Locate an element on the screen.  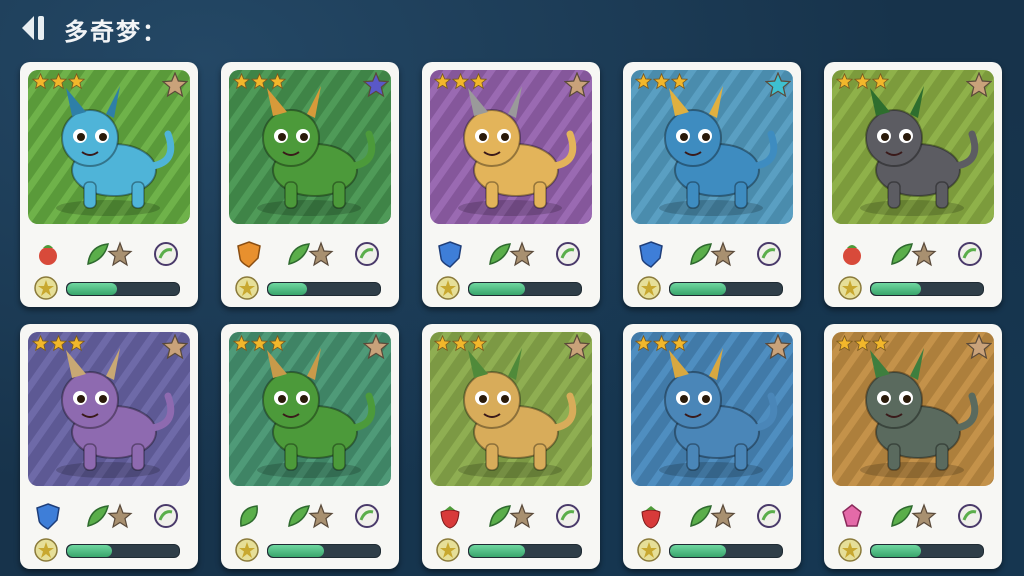
element-pink-gem-icon is located at coordinates (852, 516).